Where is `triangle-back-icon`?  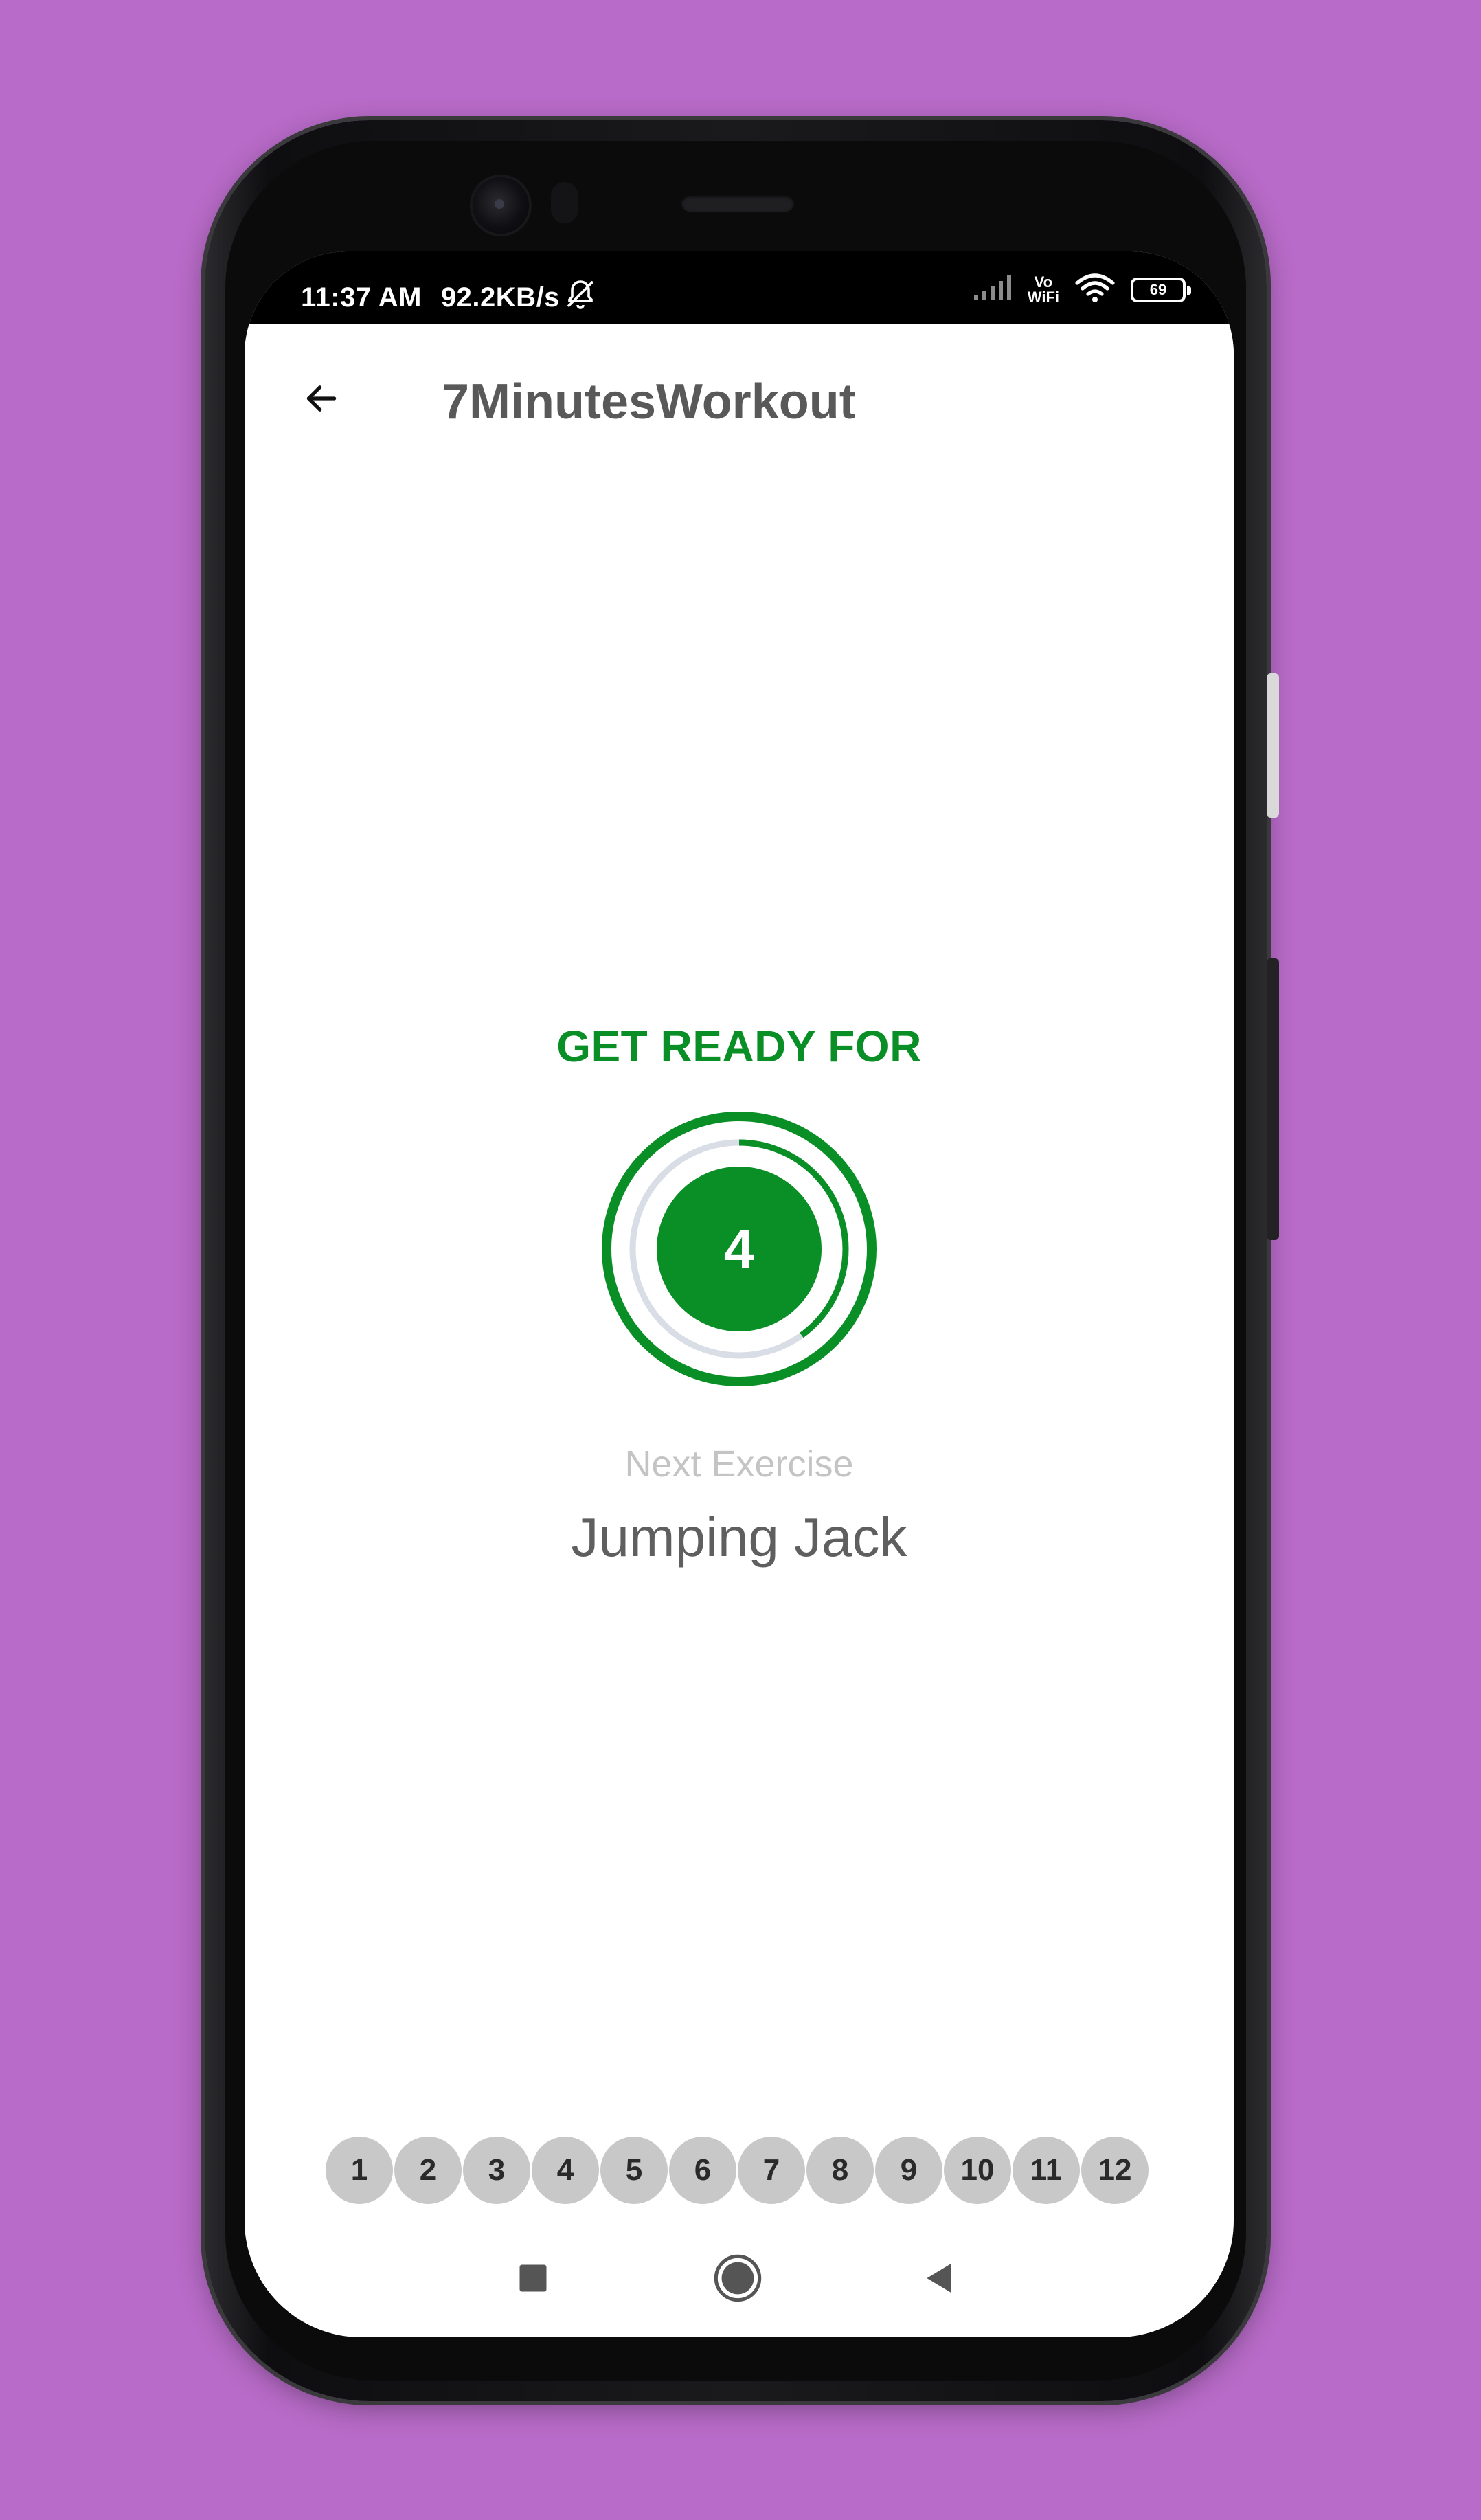 triangle-back-icon is located at coordinates (940, 2280).